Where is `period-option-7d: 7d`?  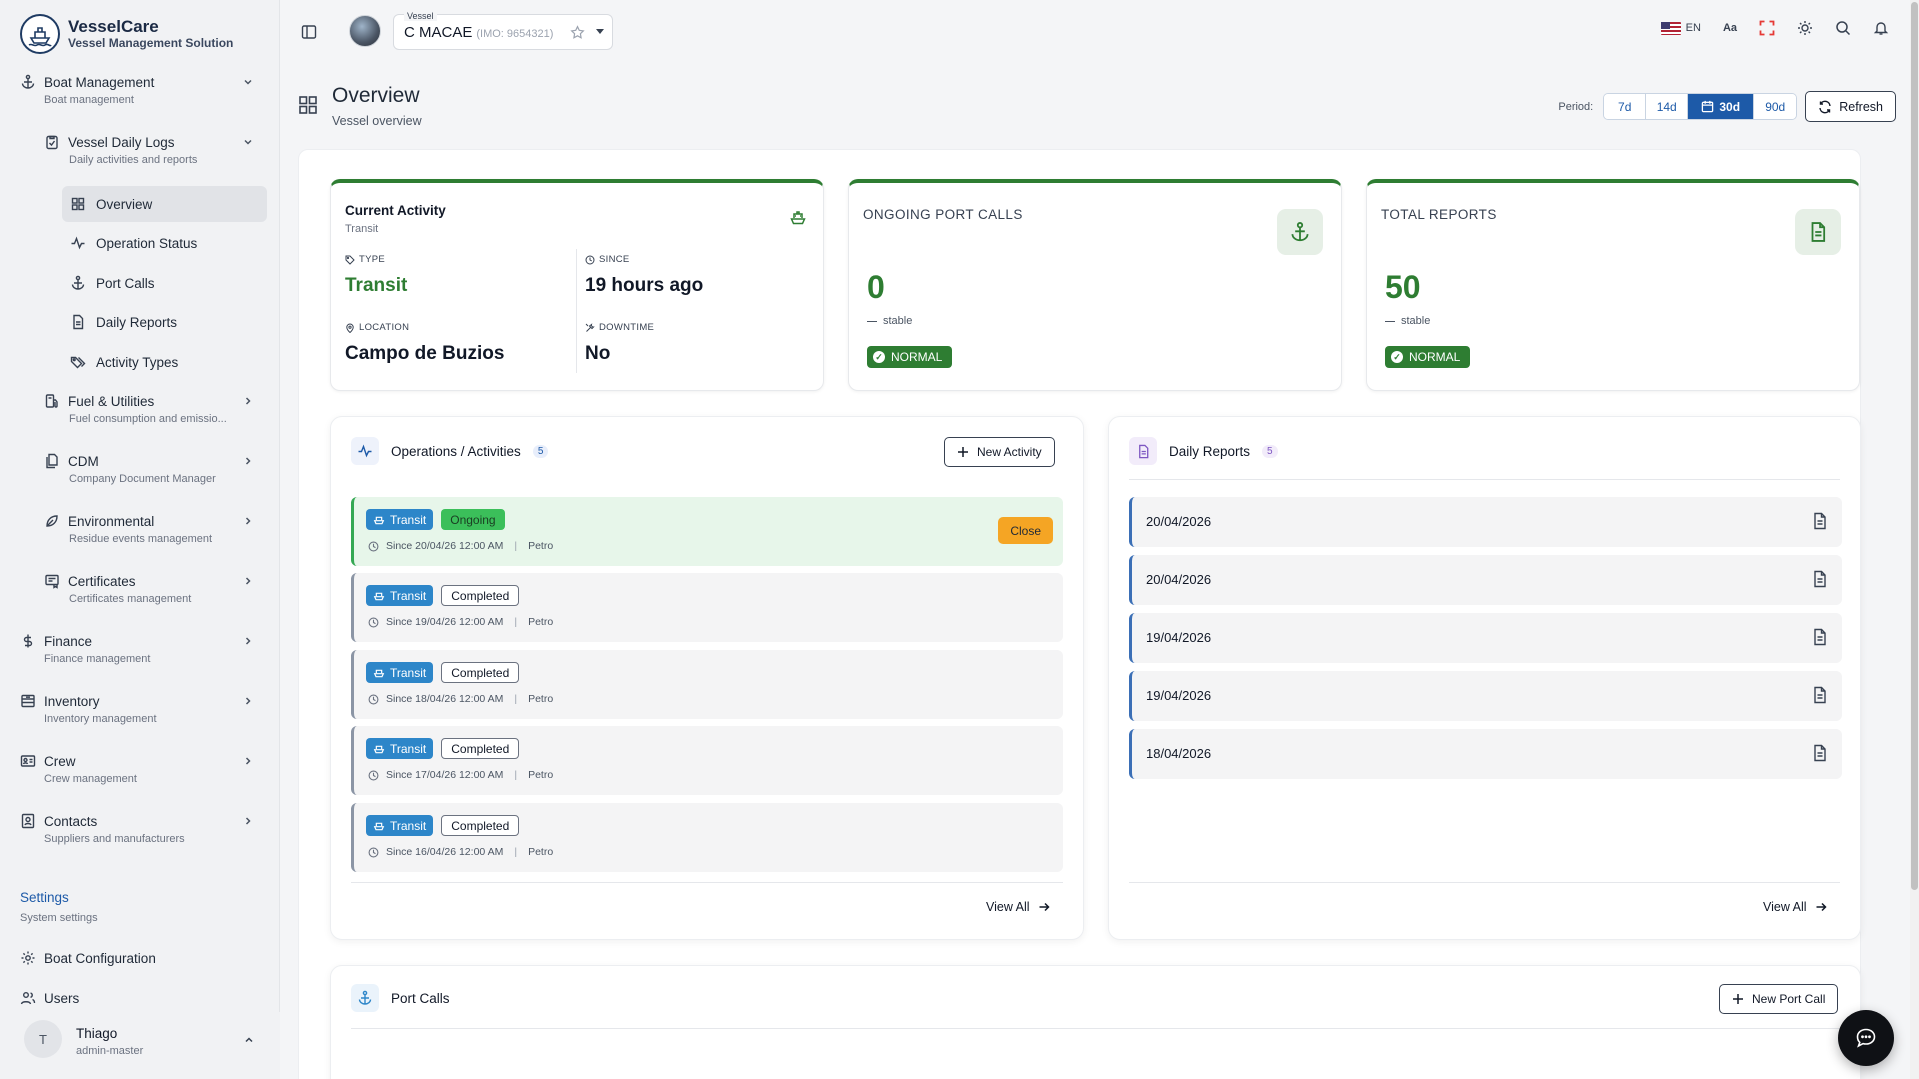 period-option-7d: 7d is located at coordinates (1625, 106).